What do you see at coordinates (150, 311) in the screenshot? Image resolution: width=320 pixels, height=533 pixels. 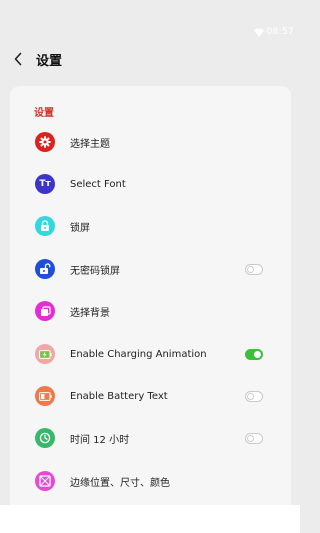 I see `setting-select-background: 选择背景` at bounding box center [150, 311].